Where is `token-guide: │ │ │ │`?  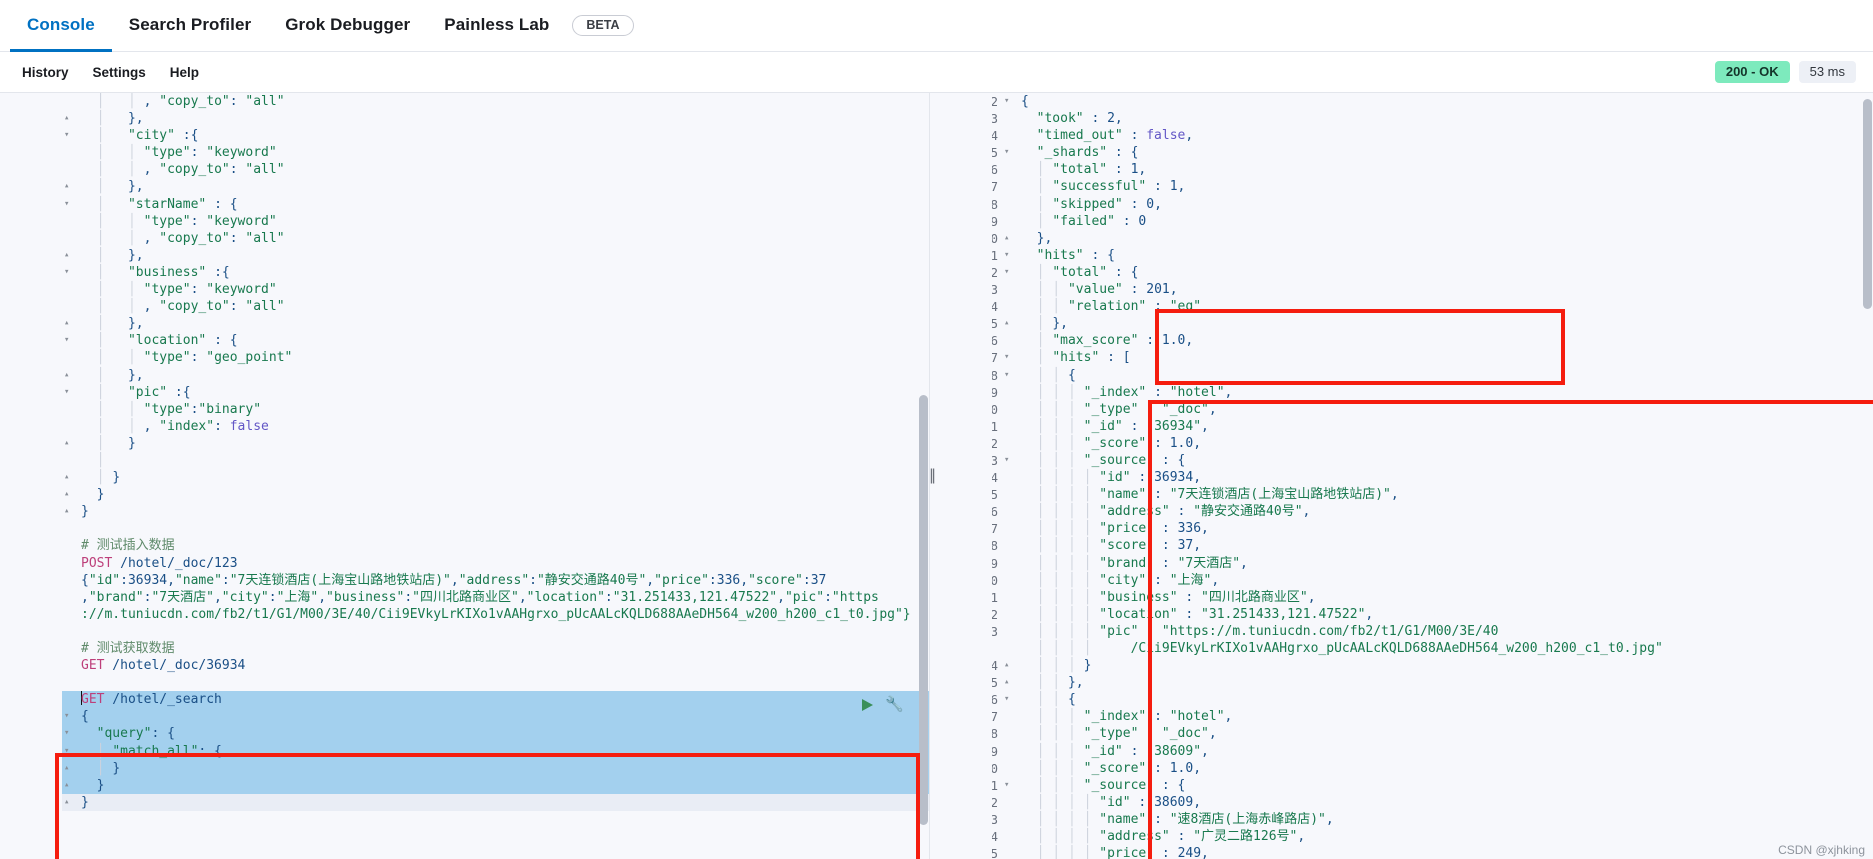 token-guide: │ │ │ │ is located at coordinates (1060, 819).